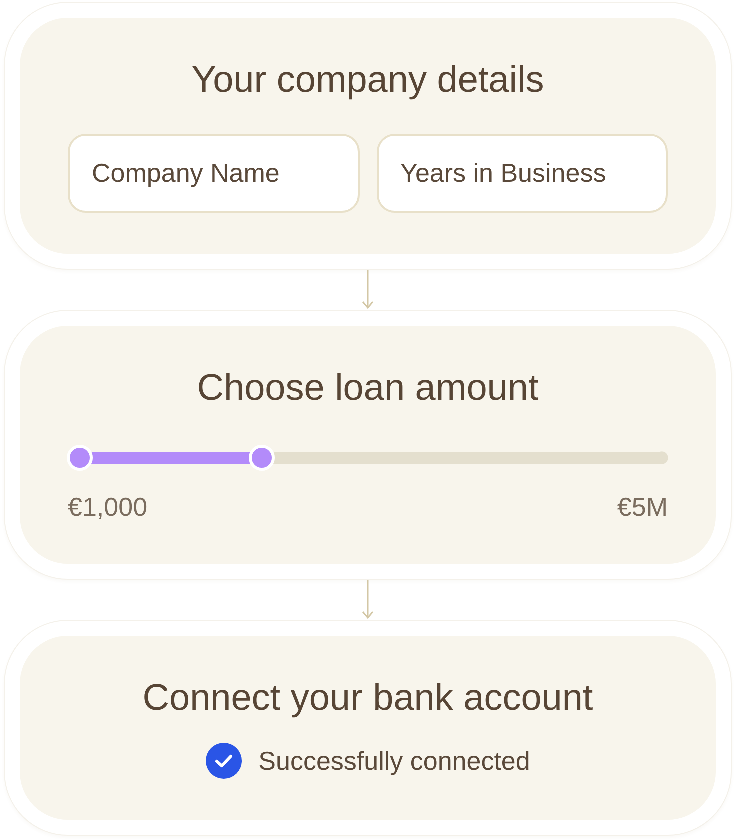  I want to click on step-title: Choose loan amount, so click(368, 388).